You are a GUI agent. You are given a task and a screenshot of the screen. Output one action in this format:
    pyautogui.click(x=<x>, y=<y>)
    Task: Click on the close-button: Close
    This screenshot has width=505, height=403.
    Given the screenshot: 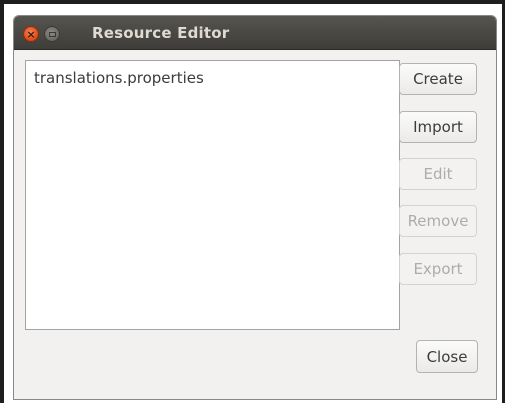 What is the action you would take?
    pyautogui.click(x=447, y=356)
    